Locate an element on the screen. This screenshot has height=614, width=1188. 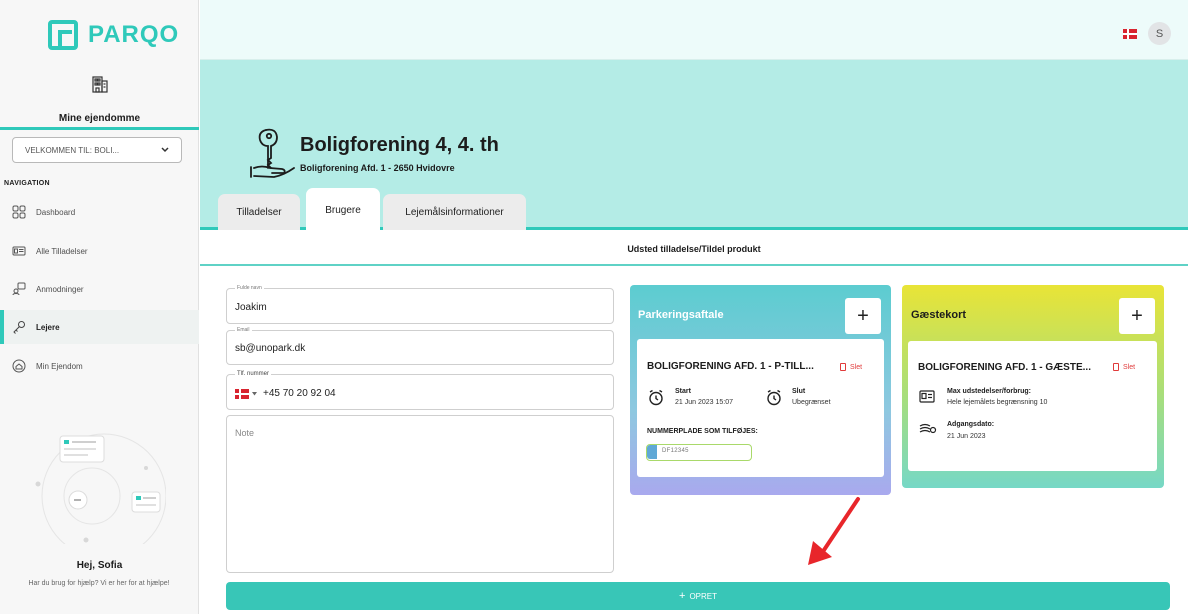
create-button: + OPRET is located at coordinates (698, 596).